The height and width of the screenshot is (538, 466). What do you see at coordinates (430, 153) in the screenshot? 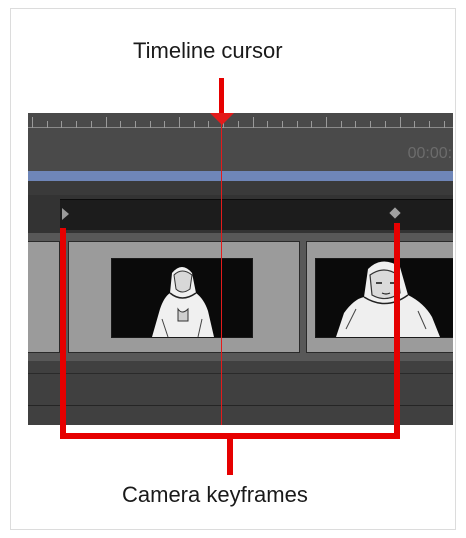
I see `timecode-readout: 00:00:1` at bounding box center [430, 153].